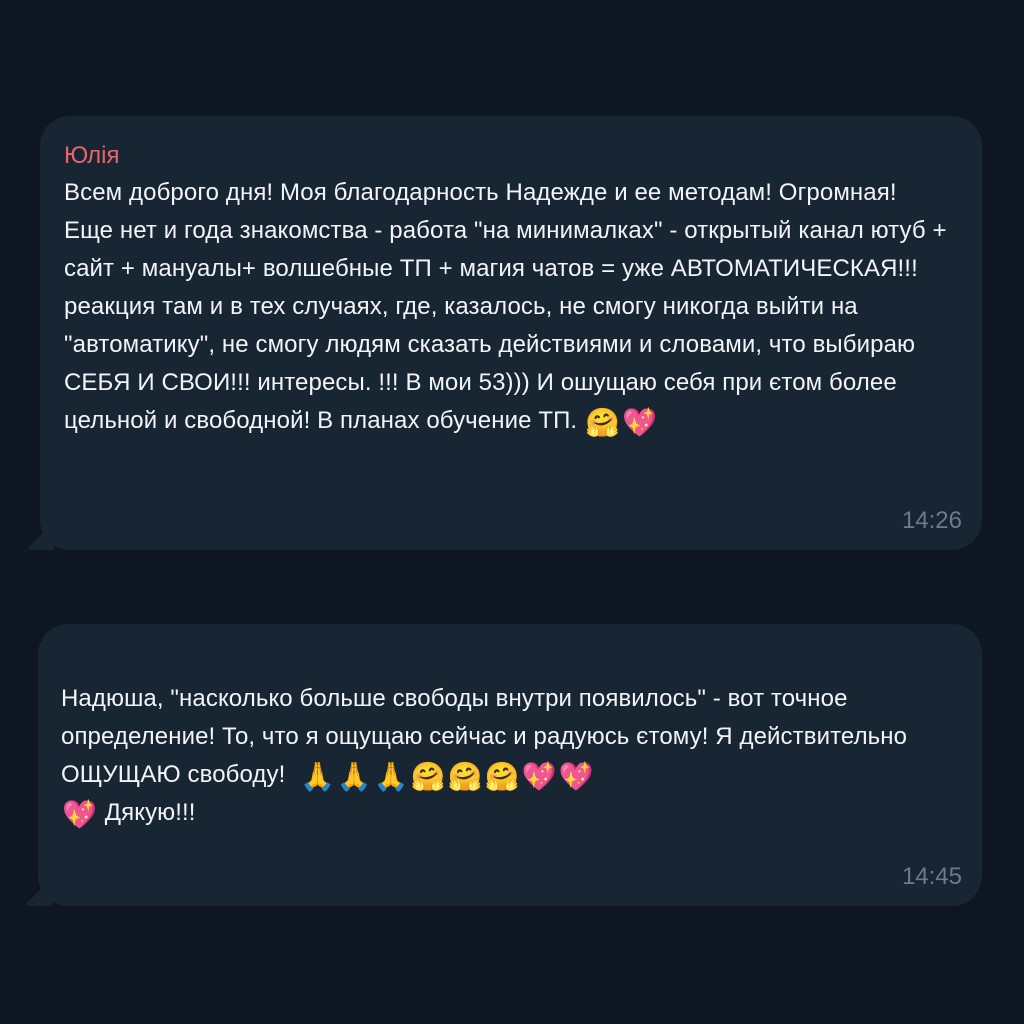 Image resolution: width=1024 pixels, height=1024 pixels. Describe the element at coordinates (931, 876) in the screenshot. I see `message-timestamp: 14:45` at that location.